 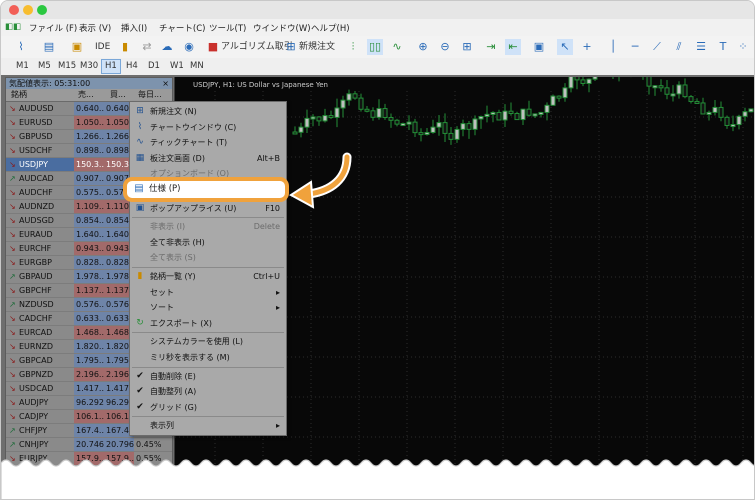 What do you see at coordinates (208, 341) in the screenshot?
I see `context-menu-item: システムカラーを使用 (L)` at bounding box center [208, 341].